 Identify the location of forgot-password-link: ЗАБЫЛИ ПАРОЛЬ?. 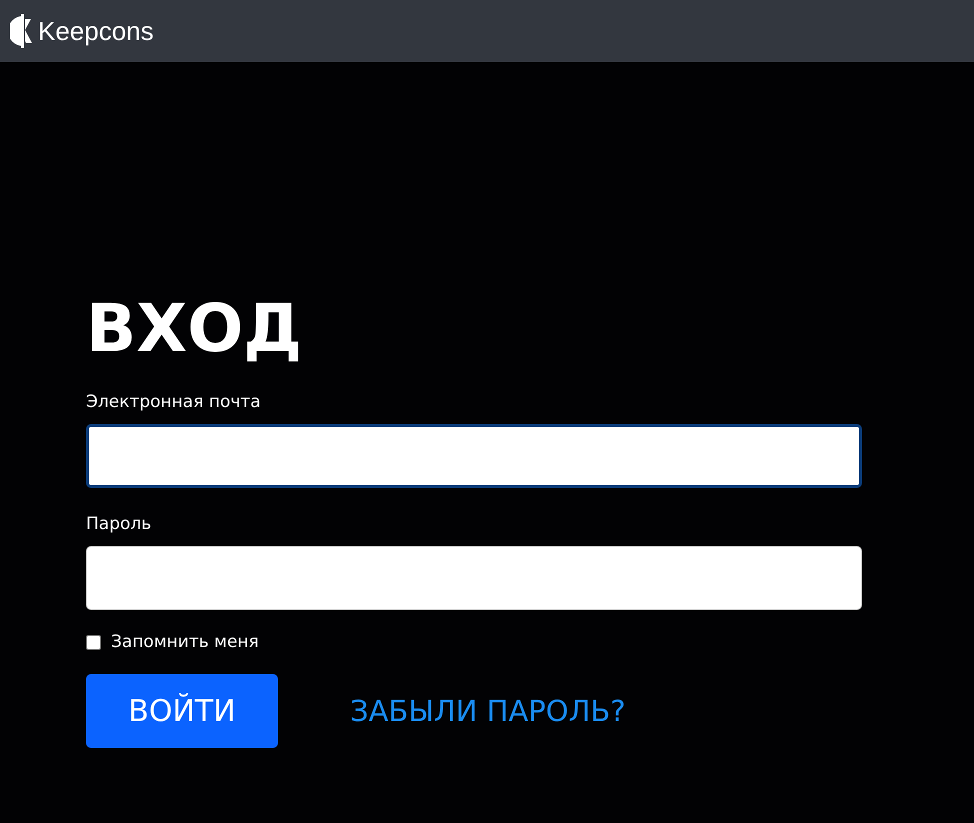
(488, 711).